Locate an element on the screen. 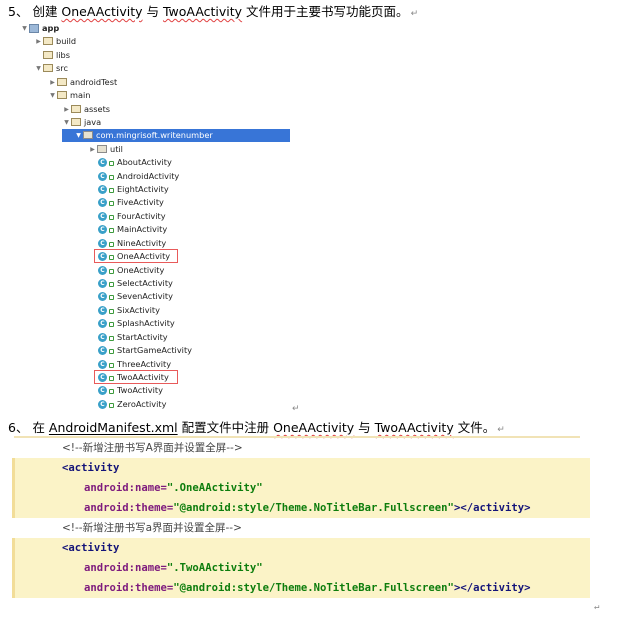 The height and width of the screenshot is (617, 640). tree-item-aboutactivity: C AboutActivity is located at coordinates (135, 162).